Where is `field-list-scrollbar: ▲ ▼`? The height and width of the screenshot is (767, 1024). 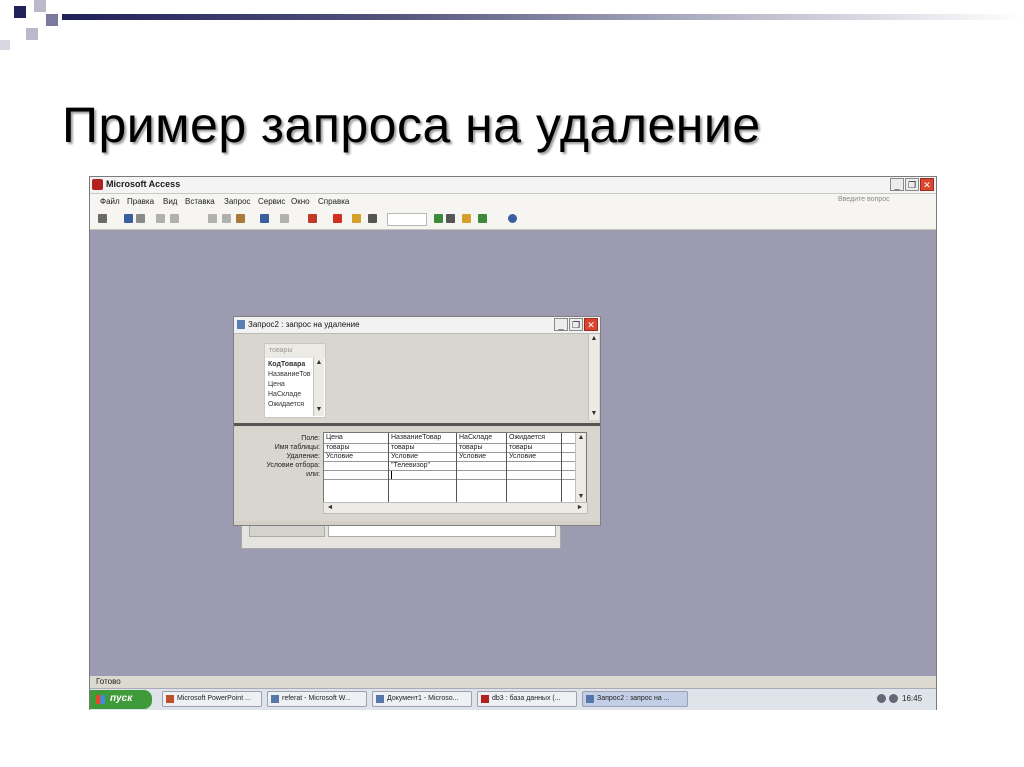
field-list-scrollbar: ▲ ▼ is located at coordinates (318, 387).